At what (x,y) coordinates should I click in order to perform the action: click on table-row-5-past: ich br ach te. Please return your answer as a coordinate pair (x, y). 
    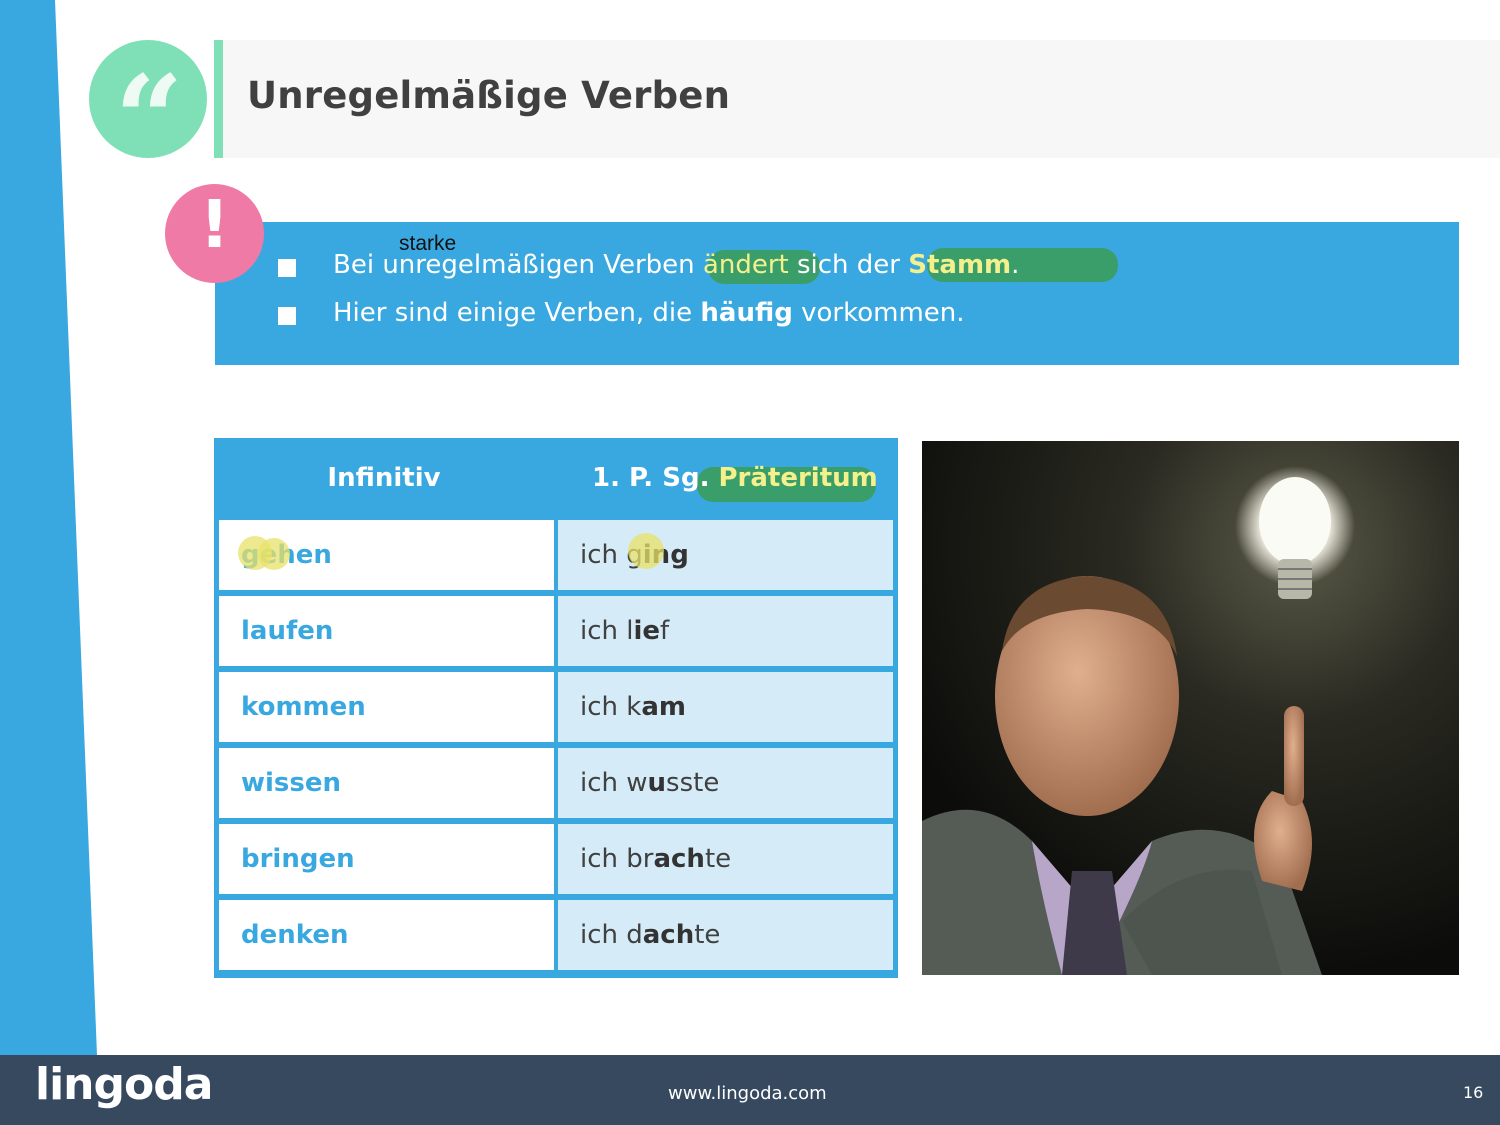
    Looking at the image, I should click on (725, 859).